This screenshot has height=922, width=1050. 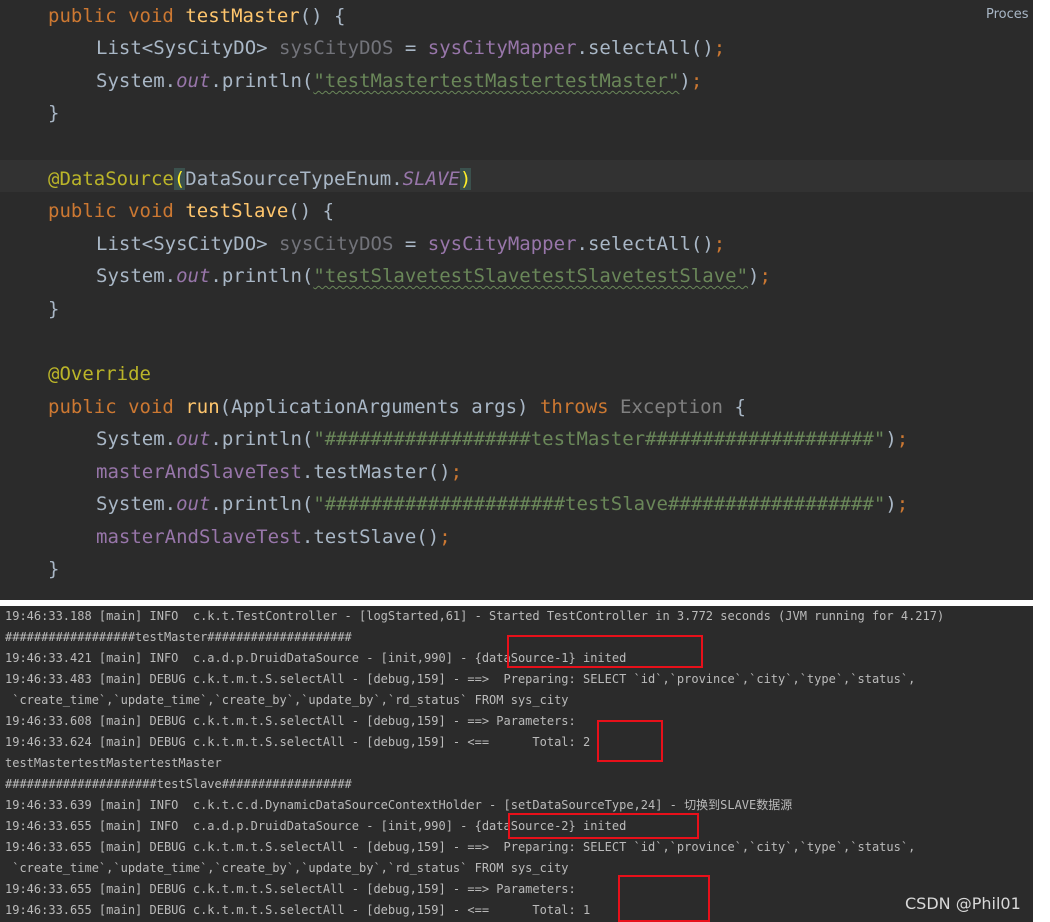 What do you see at coordinates (963, 903) in the screenshot?
I see `watermark: CSDN @Phil01` at bounding box center [963, 903].